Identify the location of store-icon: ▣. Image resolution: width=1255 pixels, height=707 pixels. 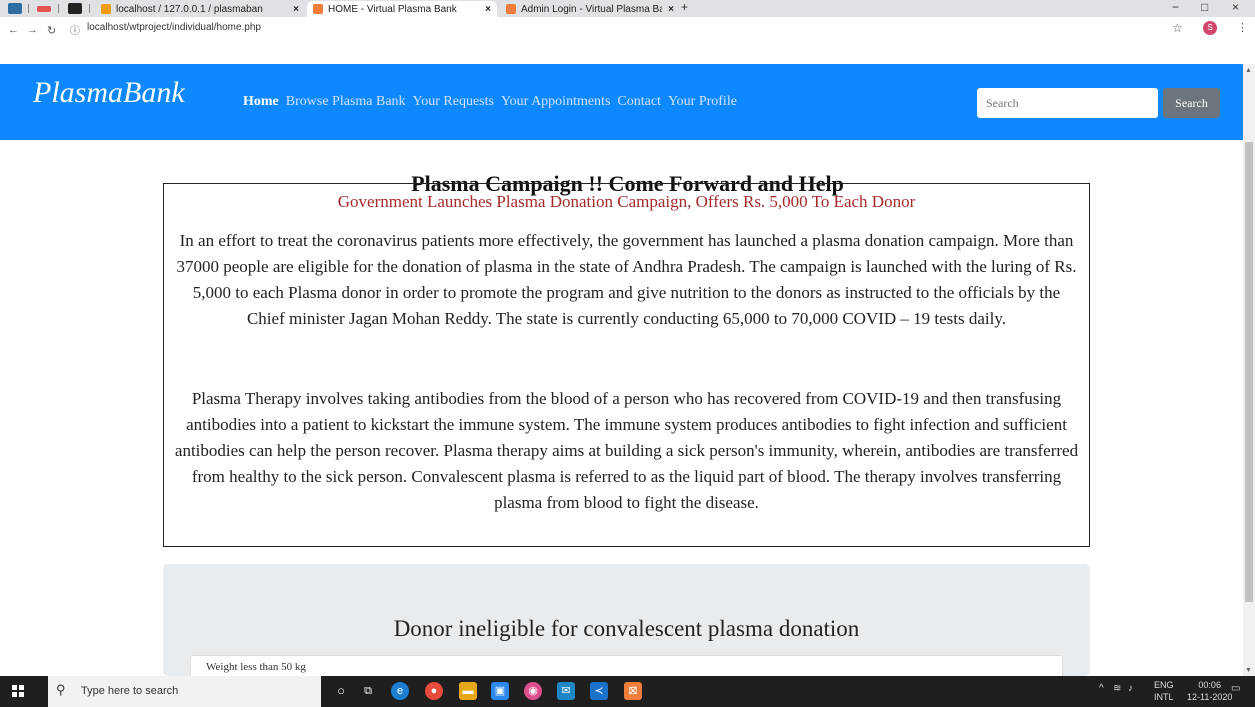
(500, 691).